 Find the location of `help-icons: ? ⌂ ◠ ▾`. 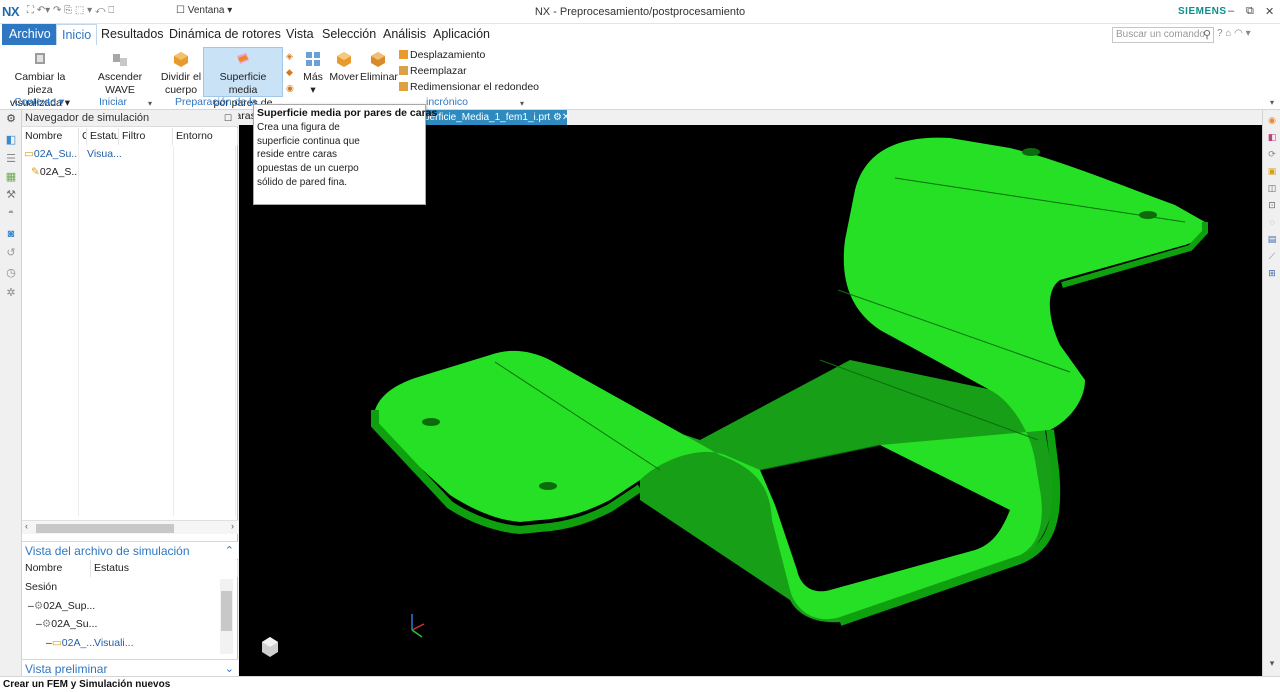

help-icons: ? ⌂ ◠ ▾ is located at coordinates (1234, 33).